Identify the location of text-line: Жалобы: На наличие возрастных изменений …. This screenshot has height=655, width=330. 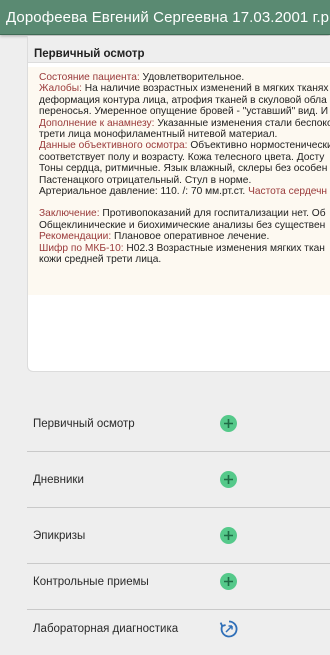
(184, 89).